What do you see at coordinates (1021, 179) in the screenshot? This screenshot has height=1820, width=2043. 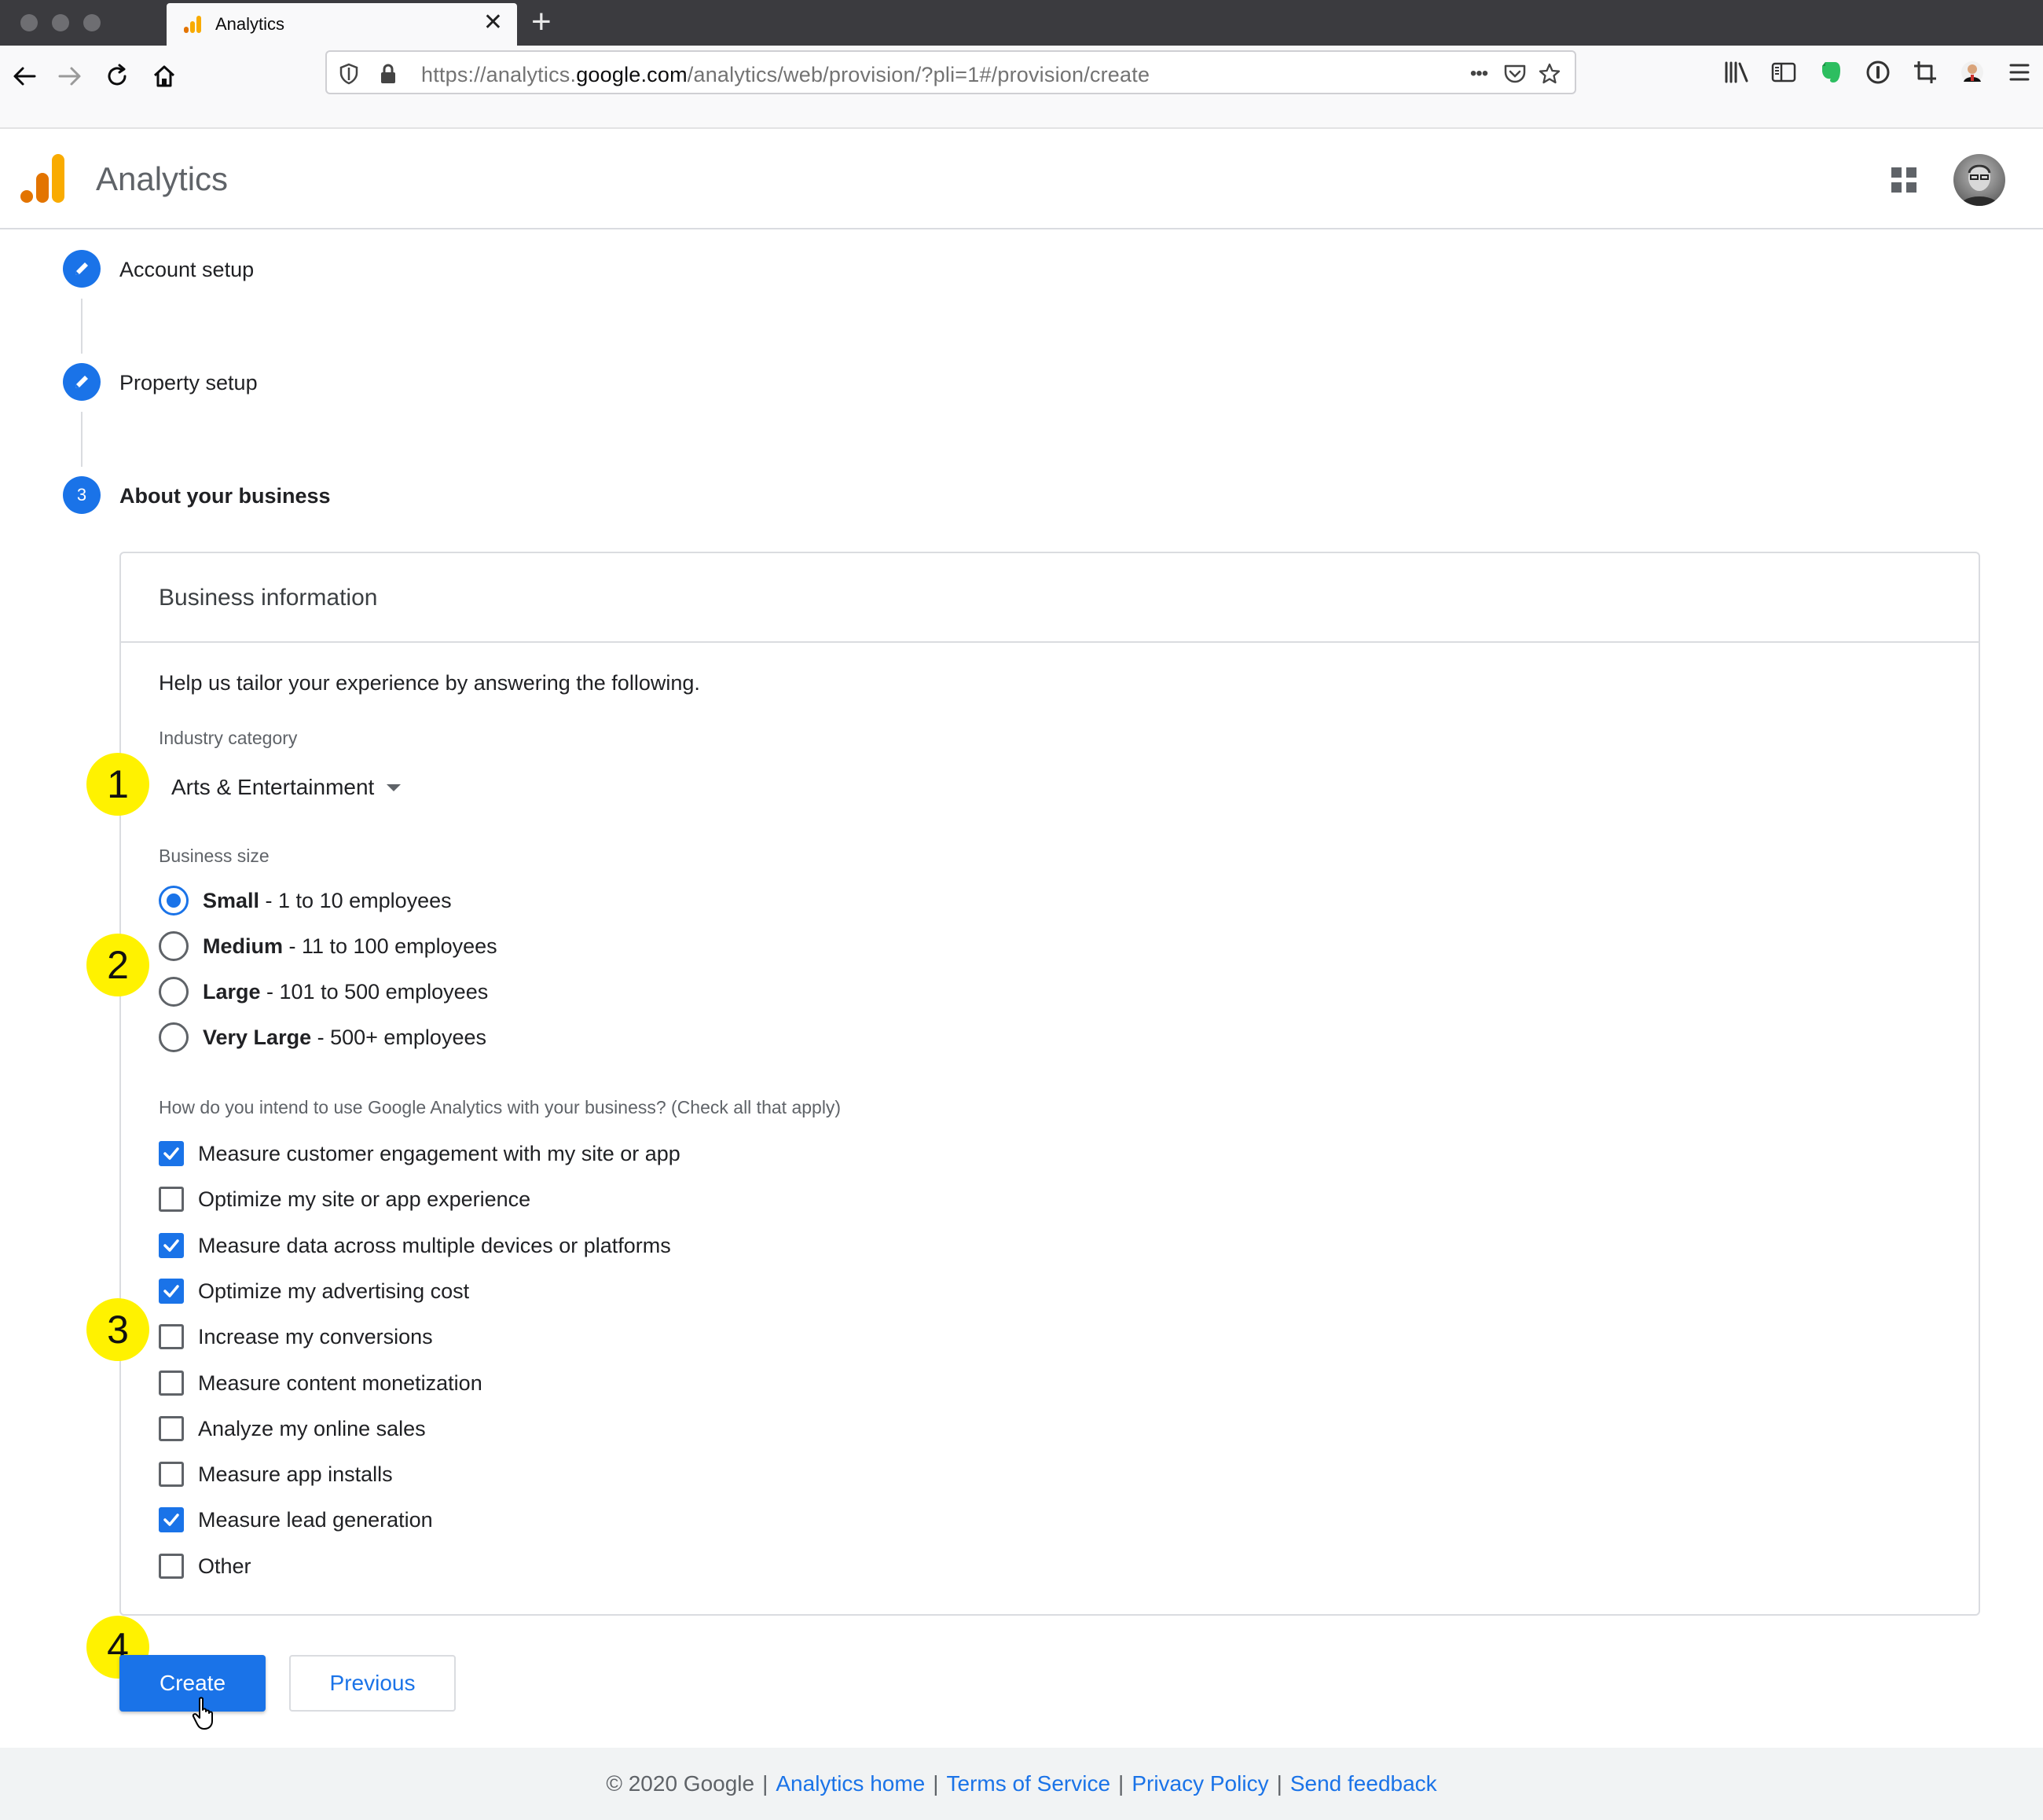 I see `app-header: Analytics` at bounding box center [1021, 179].